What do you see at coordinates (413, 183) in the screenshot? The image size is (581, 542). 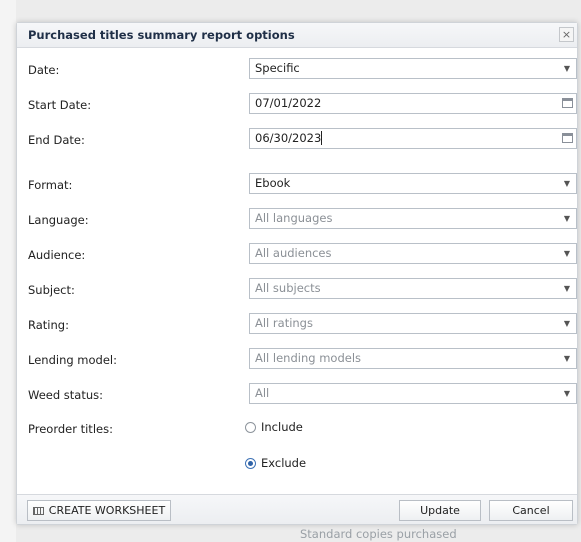 I see `format-select: Ebook ▼` at bounding box center [413, 183].